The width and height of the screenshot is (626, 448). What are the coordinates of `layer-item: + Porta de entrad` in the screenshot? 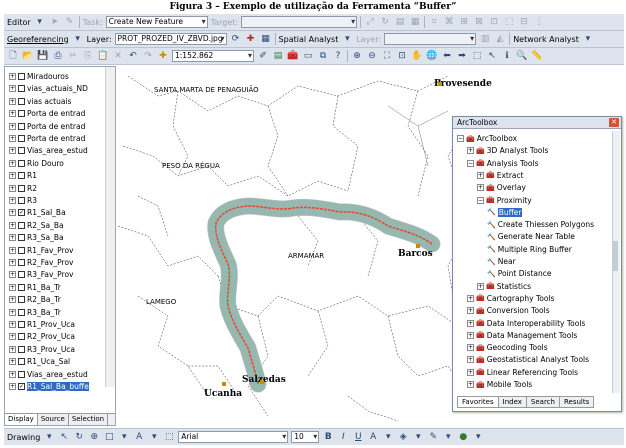 It's located at (47, 113).